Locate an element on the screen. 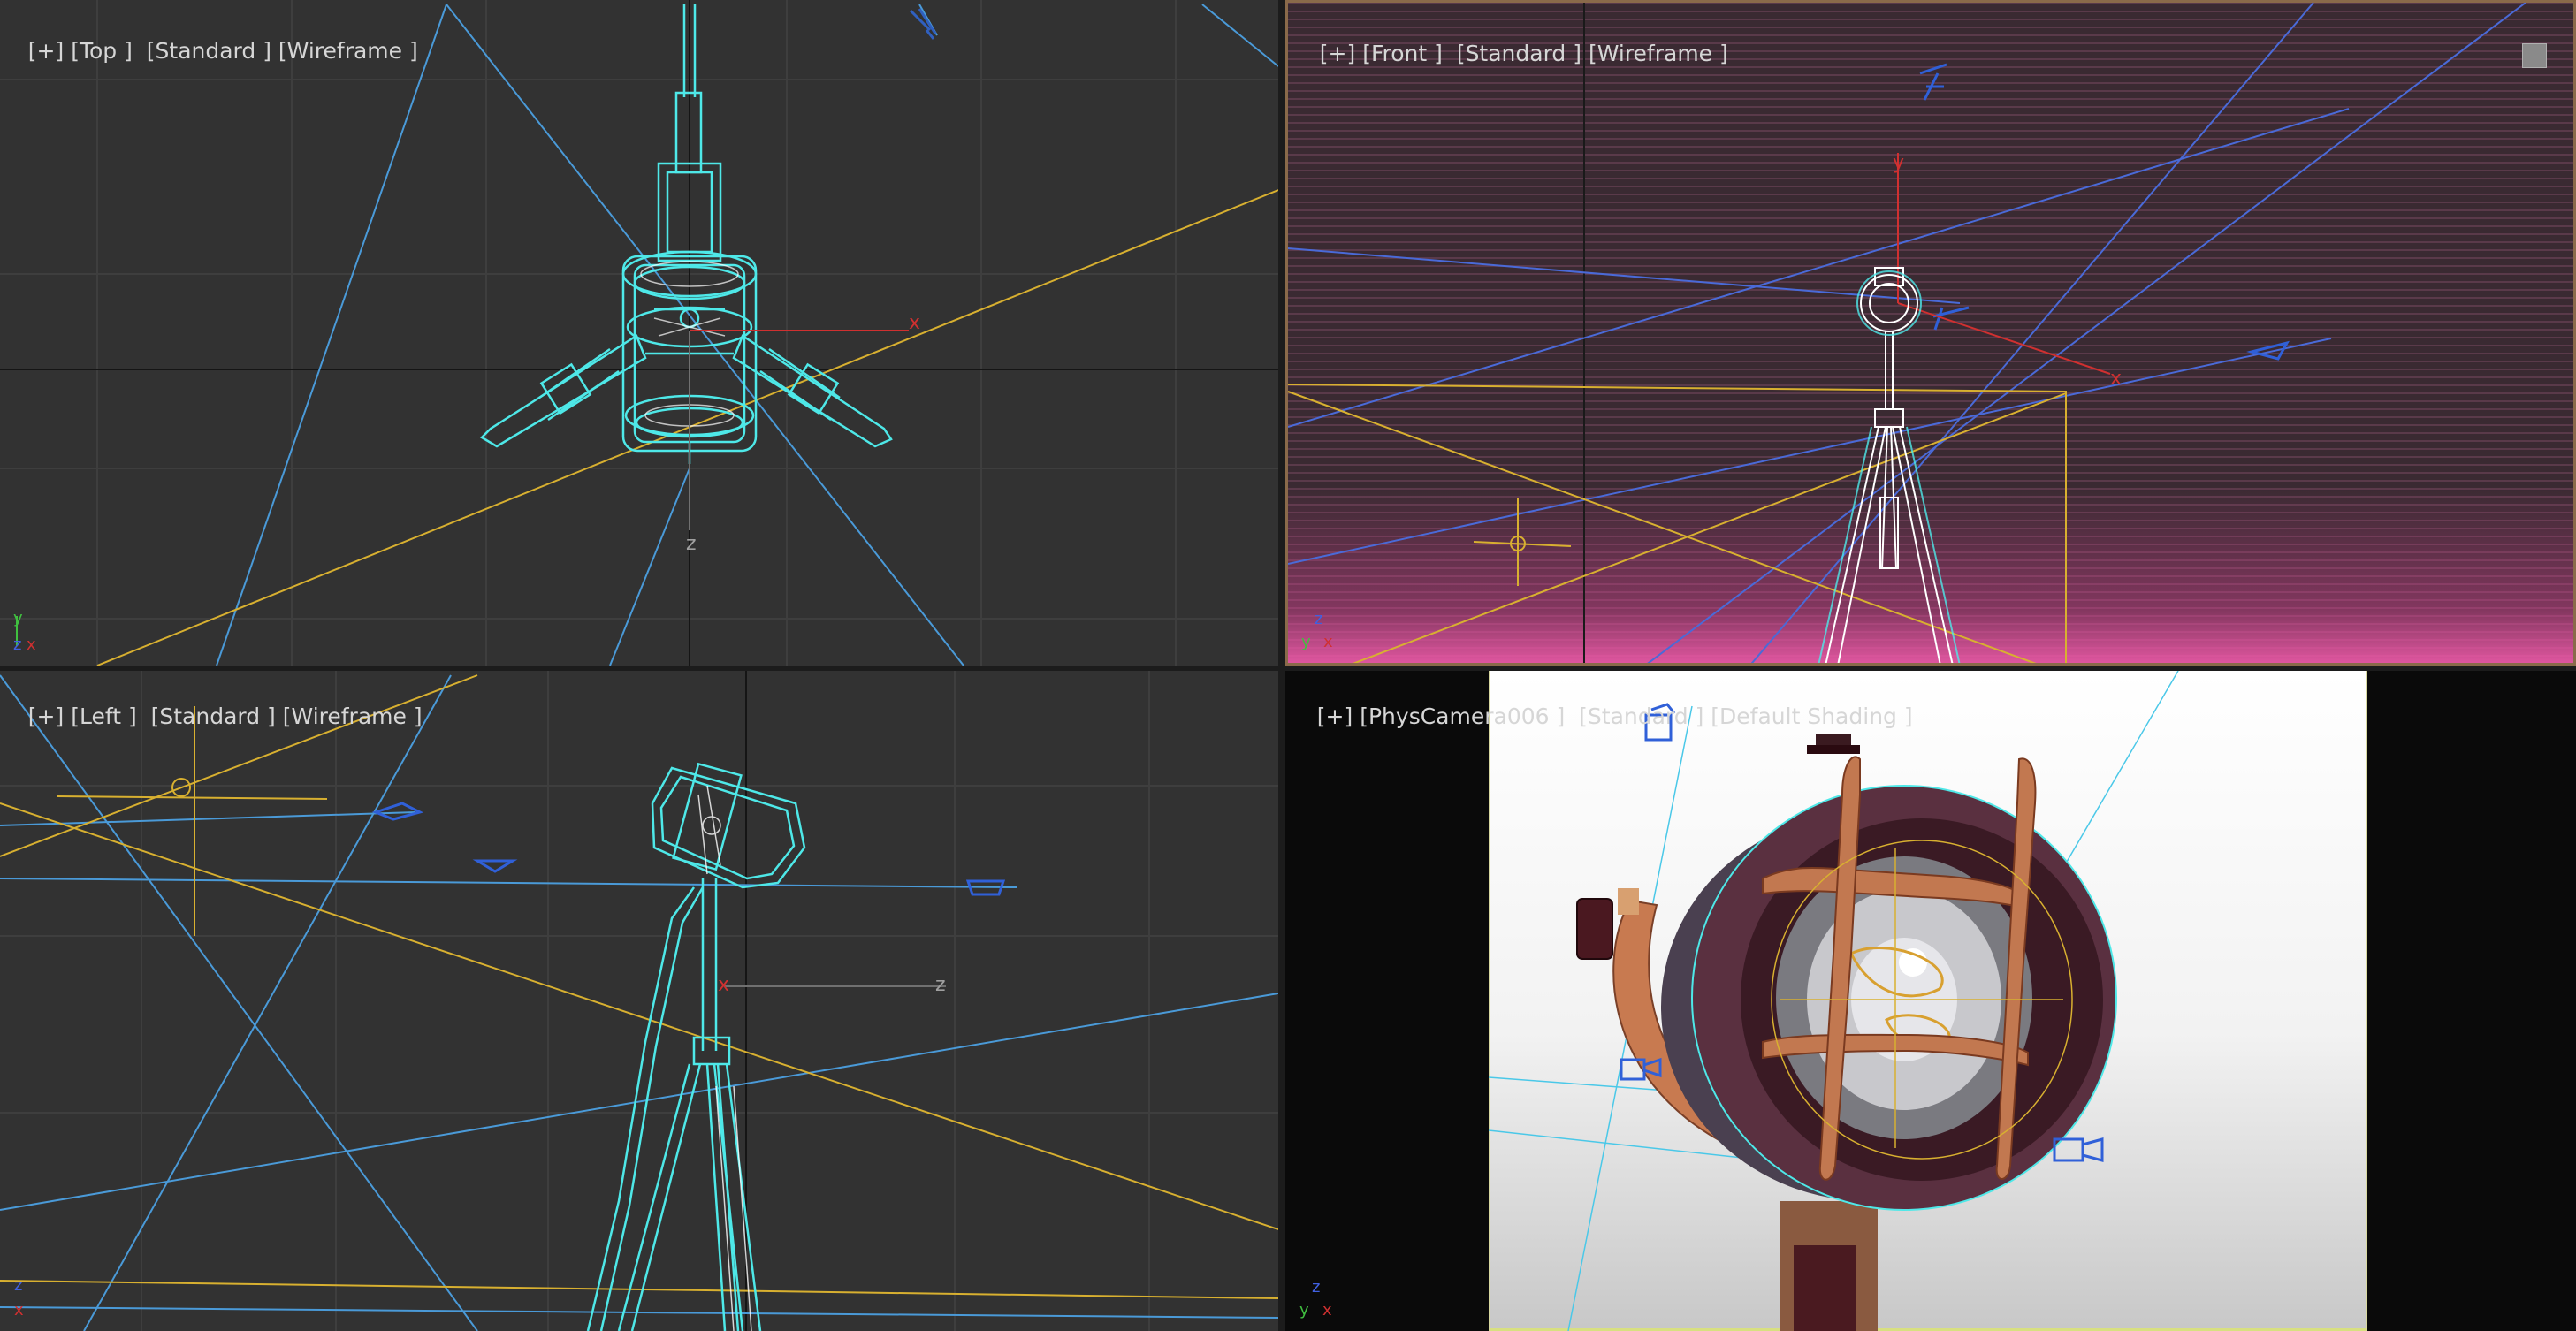 Image resolution: width=2576 pixels, height=1331 pixels. view-menu: [PhysCamera006 ] is located at coordinates (1462, 716).